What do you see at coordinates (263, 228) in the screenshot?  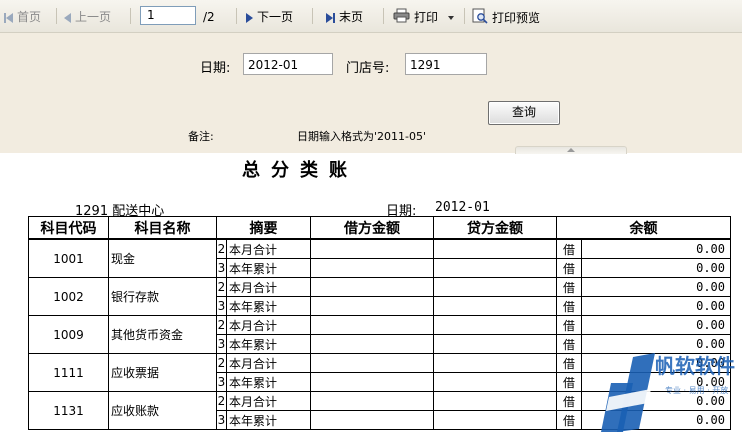 I see `header-summary: 摘要` at bounding box center [263, 228].